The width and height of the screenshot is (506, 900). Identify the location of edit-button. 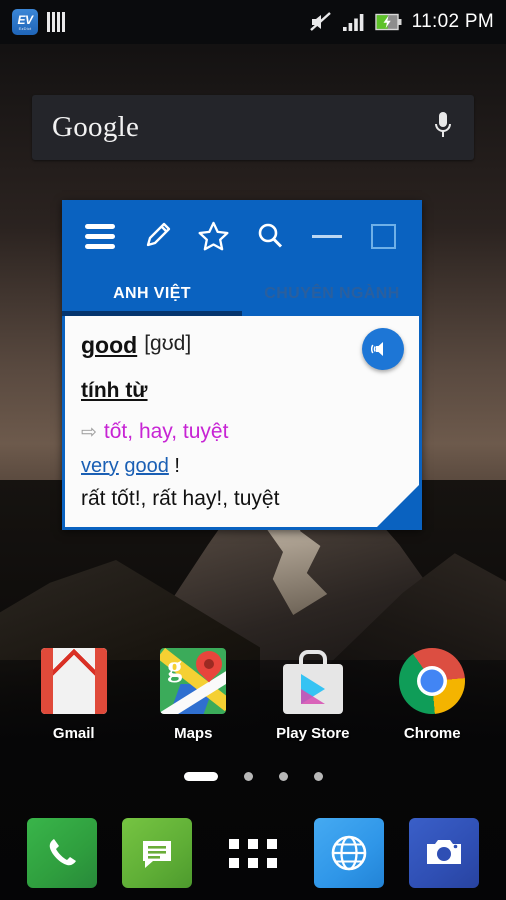
(157, 236).